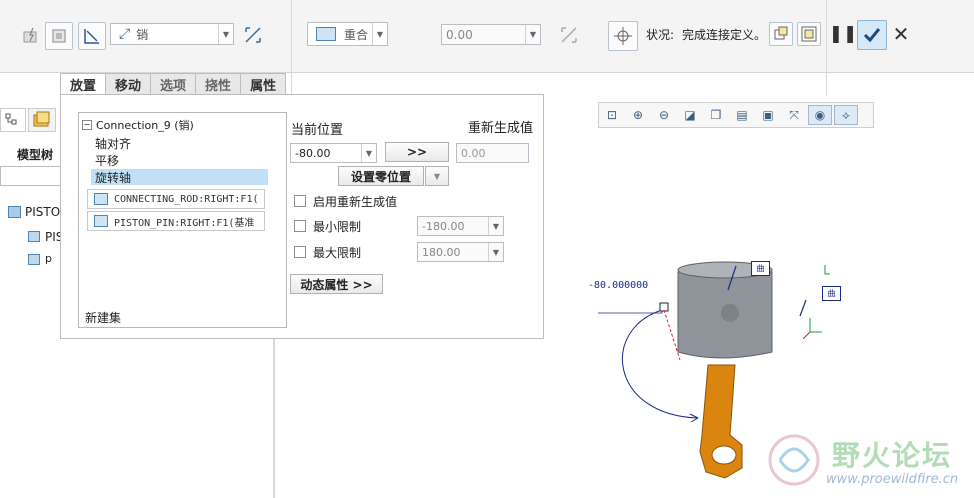 The width and height of the screenshot is (974, 498). Describe the element at coordinates (176, 221) in the screenshot. I see `reference-piston-pin: PISTON_PIN:RIGHT:F1(基准` at that location.